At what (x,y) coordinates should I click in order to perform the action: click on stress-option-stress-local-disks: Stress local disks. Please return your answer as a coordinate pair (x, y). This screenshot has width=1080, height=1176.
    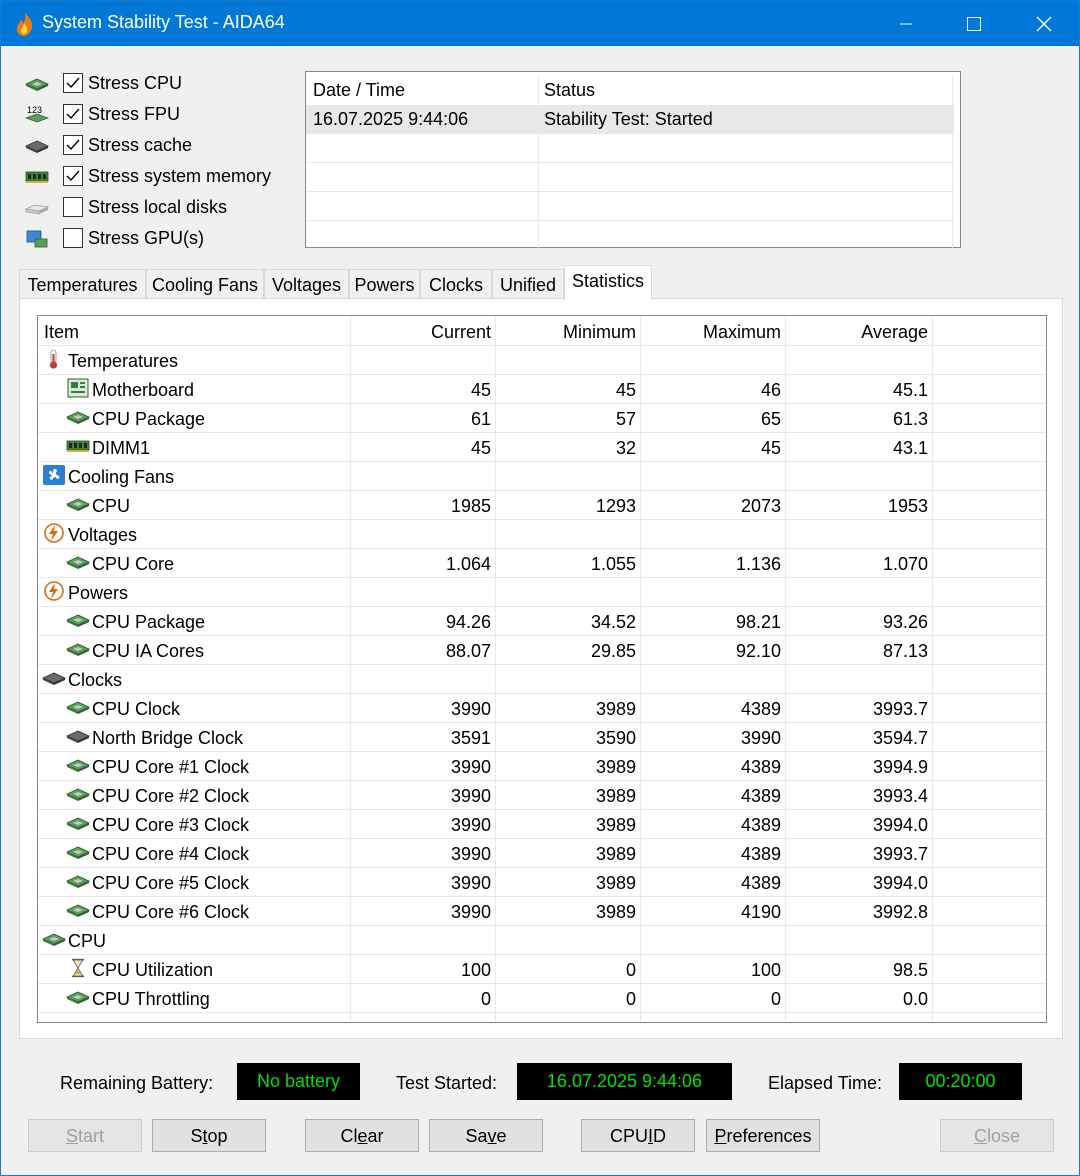
    Looking at the image, I should click on (159, 208).